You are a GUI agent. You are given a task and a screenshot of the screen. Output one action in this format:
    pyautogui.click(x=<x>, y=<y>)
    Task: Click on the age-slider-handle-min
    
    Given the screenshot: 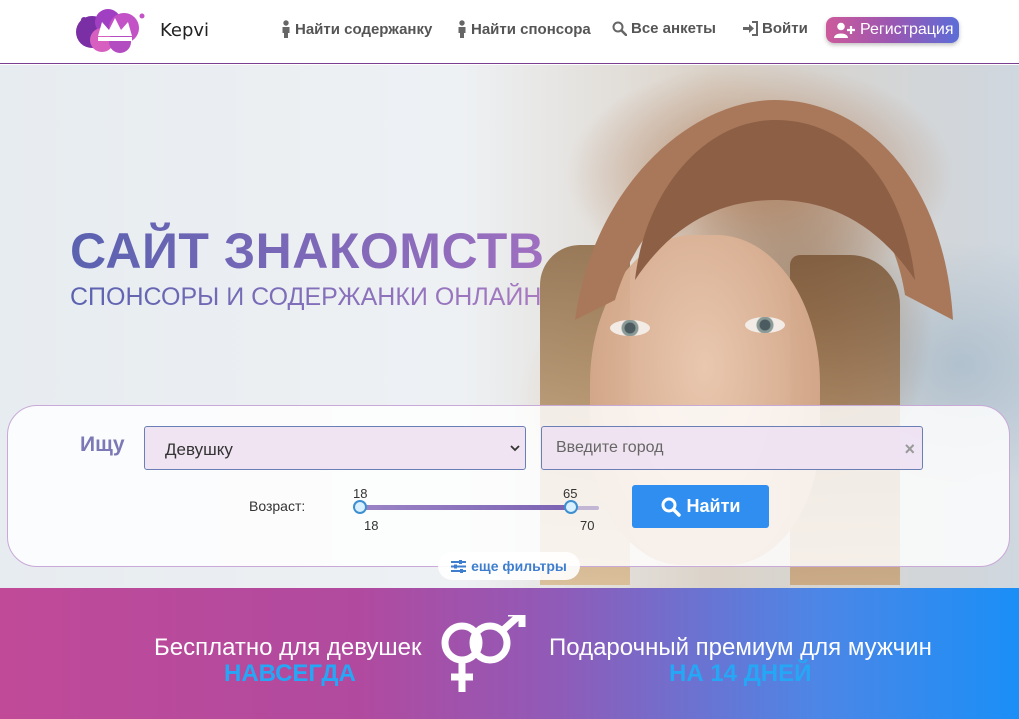 What is the action you would take?
    pyautogui.click(x=360, y=507)
    